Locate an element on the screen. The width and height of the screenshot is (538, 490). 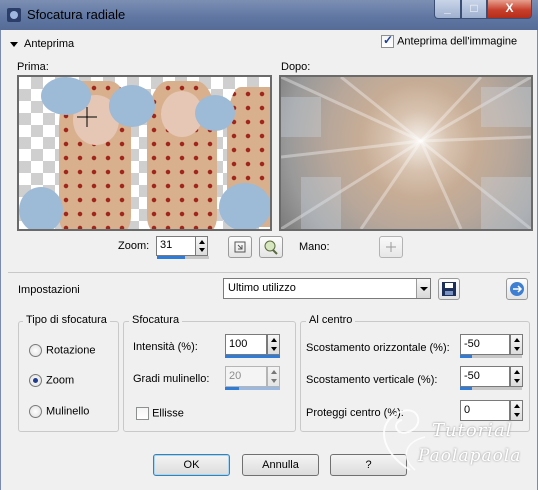
settings-label: Impostazioni is located at coordinates (49, 290).